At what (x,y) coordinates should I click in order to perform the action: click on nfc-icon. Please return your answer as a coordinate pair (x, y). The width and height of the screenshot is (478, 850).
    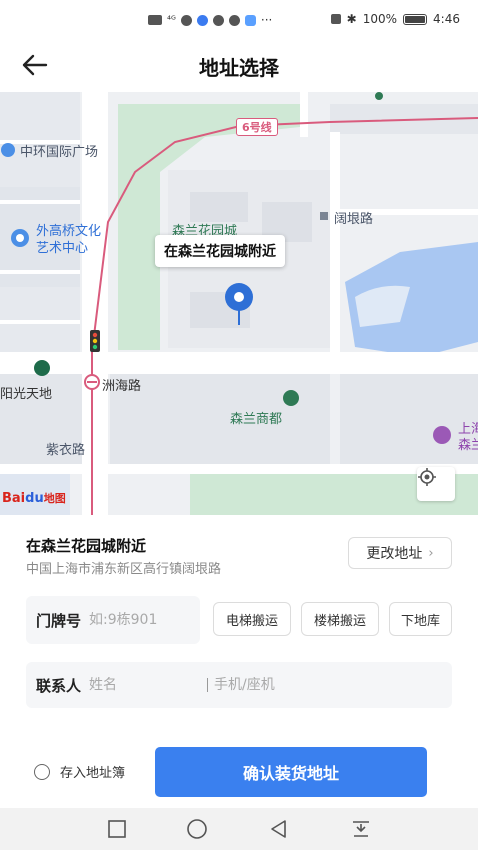
    Looking at the image, I should click on (335, 19).